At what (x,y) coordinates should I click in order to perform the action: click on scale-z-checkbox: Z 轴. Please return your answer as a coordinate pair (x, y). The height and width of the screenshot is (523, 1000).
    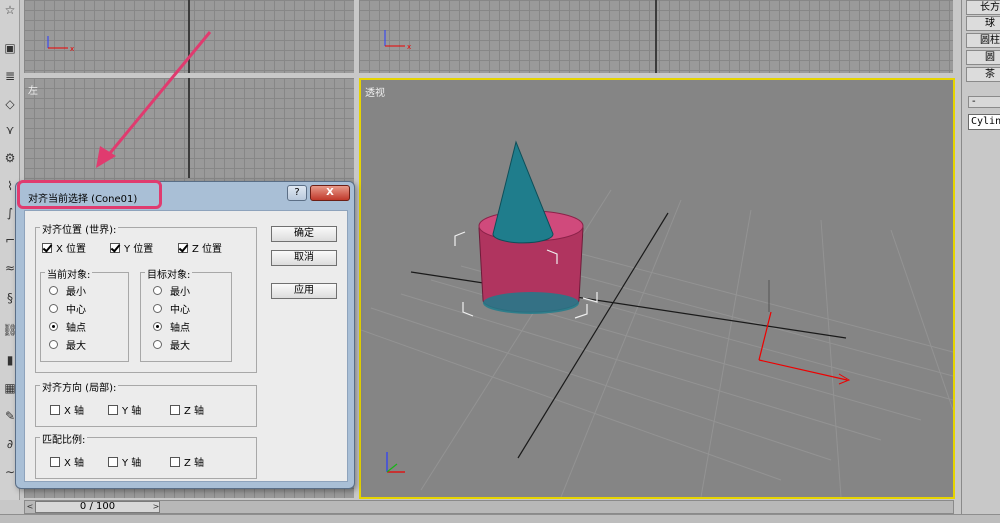
    Looking at the image, I should click on (187, 461).